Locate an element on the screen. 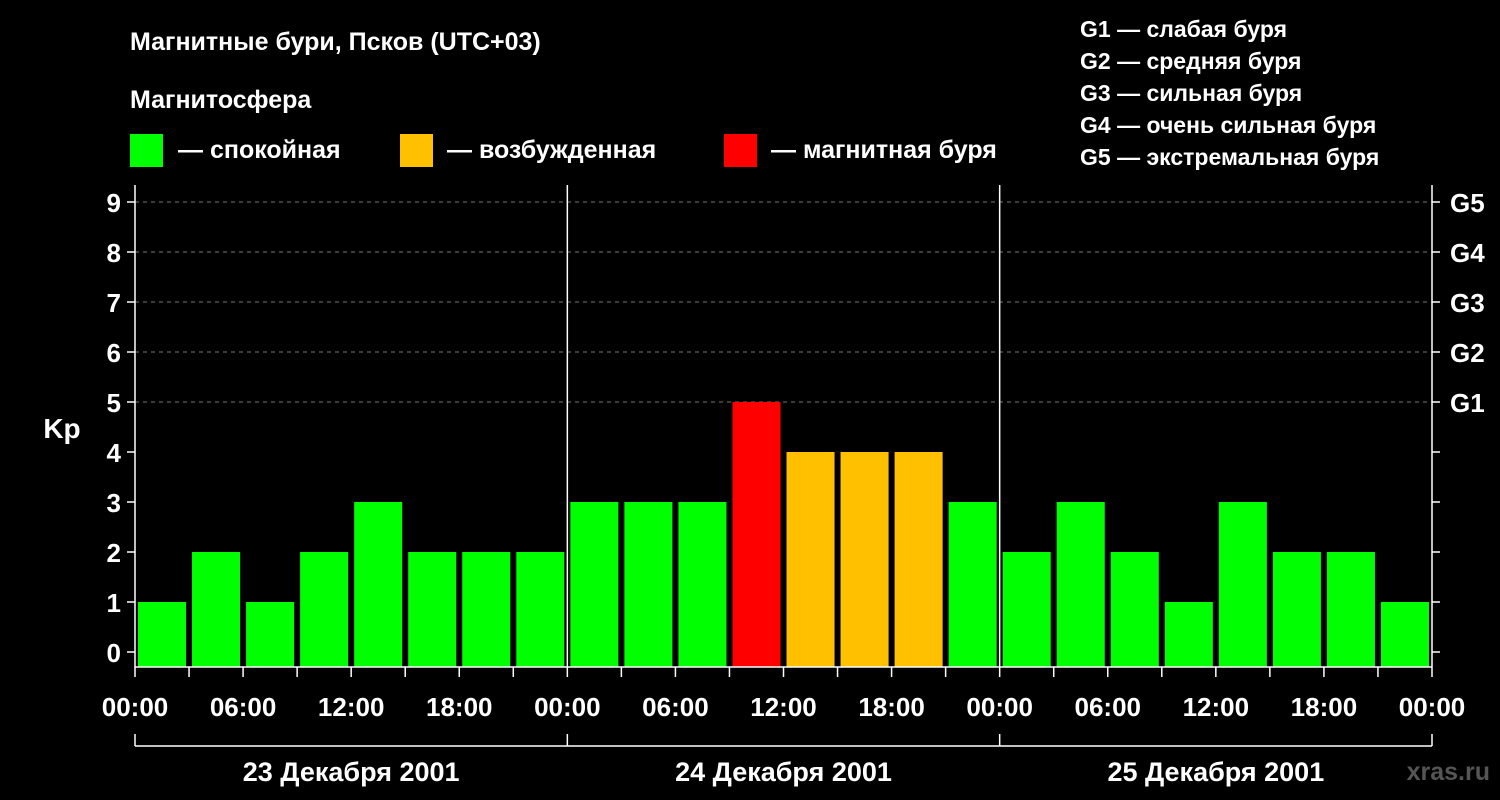 This screenshot has width=1500, height=800. y-tick-label: 6 is located at coordinates (114, 353).